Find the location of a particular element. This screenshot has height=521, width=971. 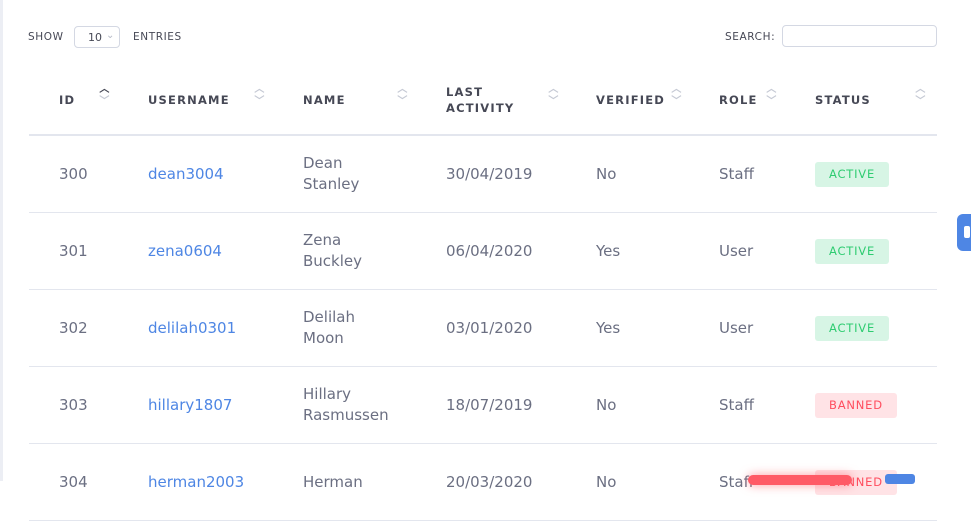

column-header-verified: VERIFIED ︿ ﹀ is located at coordinates (627, 101).